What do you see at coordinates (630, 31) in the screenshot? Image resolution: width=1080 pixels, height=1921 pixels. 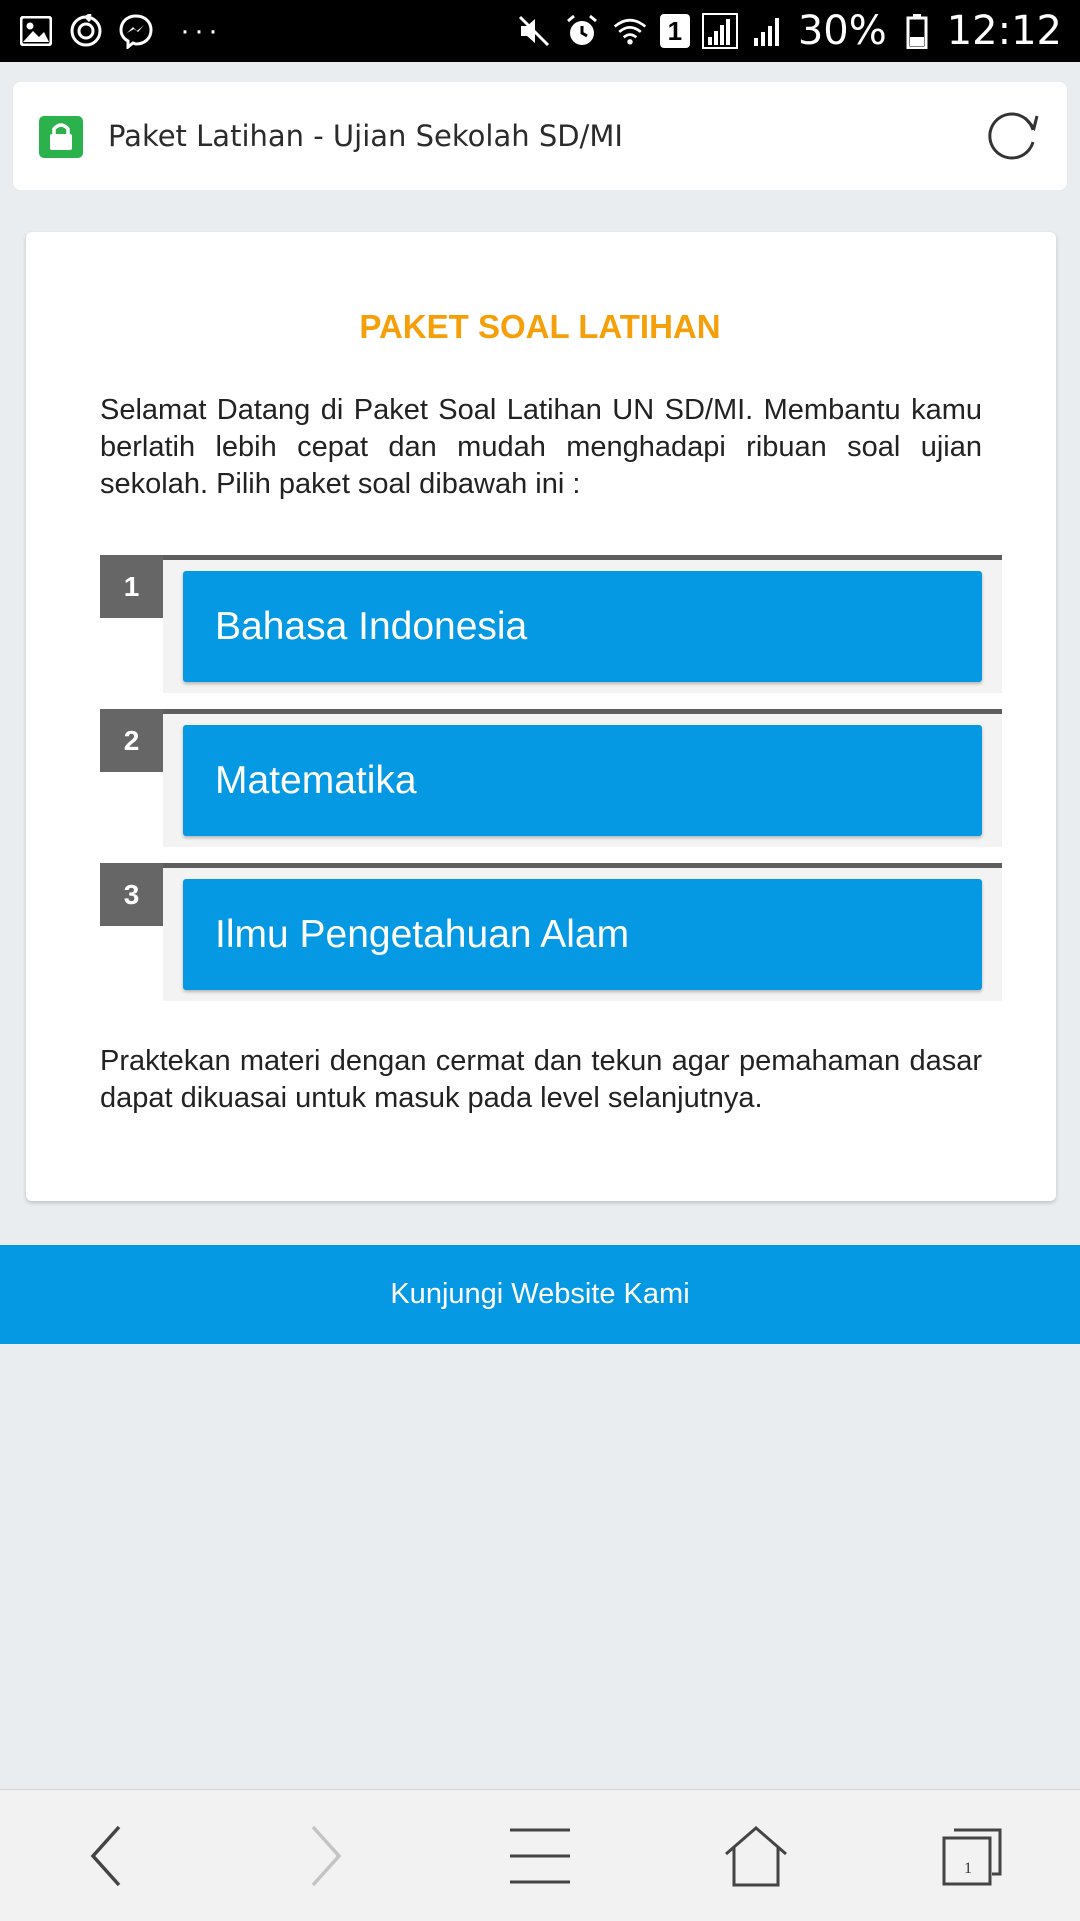 I see `wifi-icon` at bounding box center [630, 31].